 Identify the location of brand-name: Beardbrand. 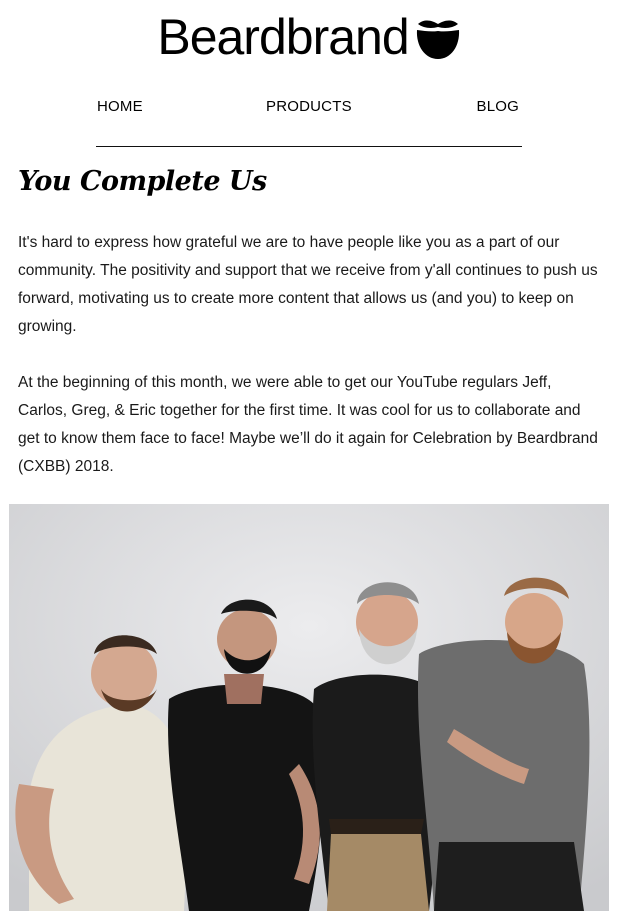
(283, 37).